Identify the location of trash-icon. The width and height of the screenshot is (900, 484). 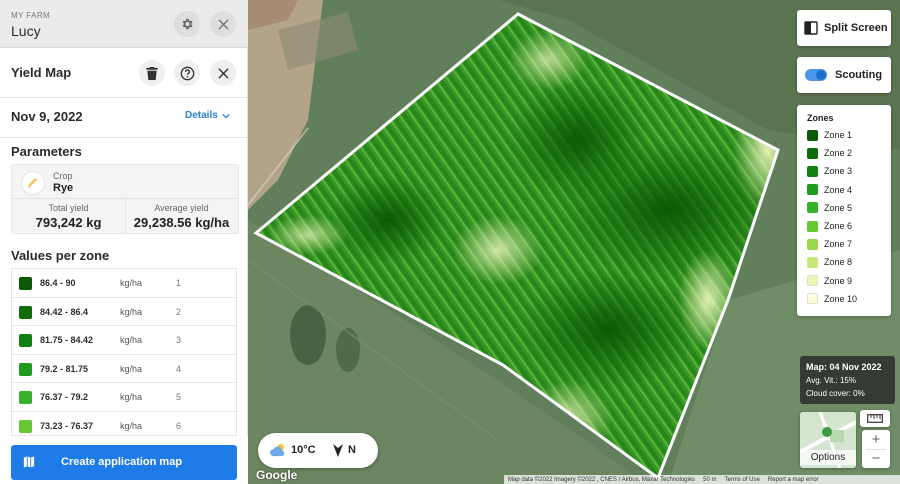
(152, 73).